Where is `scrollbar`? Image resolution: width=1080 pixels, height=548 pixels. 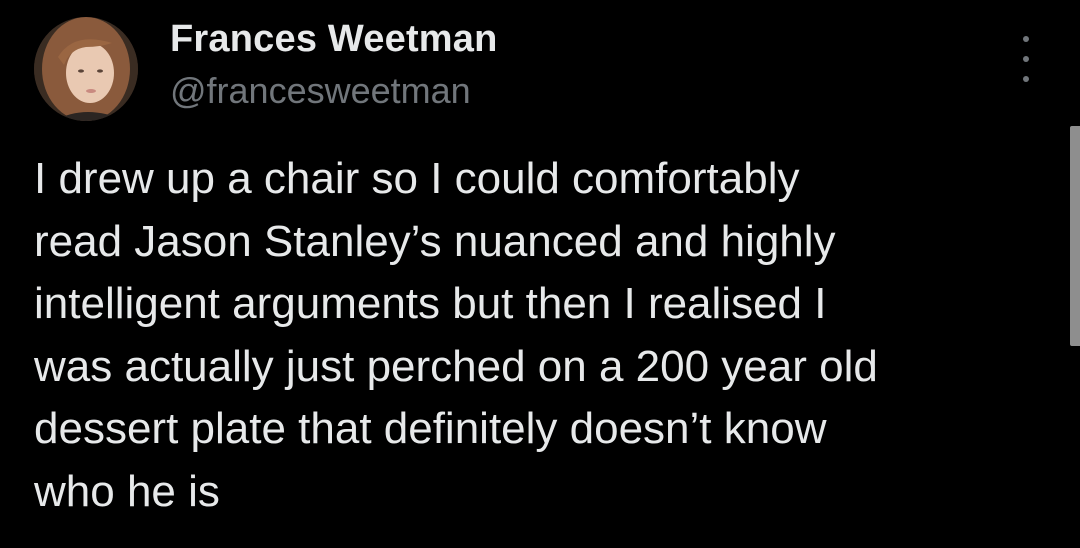
scrollbar is located at coordinates (1075, 236).